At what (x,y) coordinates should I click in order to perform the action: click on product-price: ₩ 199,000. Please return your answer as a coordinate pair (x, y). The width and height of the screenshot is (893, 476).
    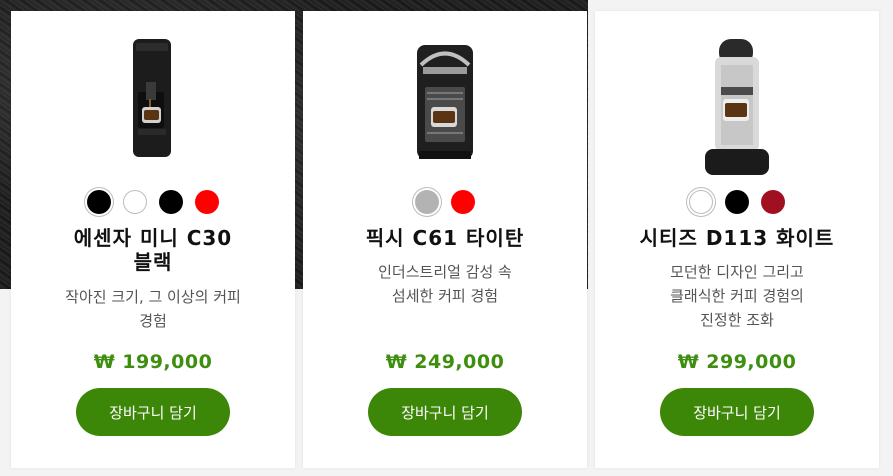
    Looking at the image, I should click on (153, 362).